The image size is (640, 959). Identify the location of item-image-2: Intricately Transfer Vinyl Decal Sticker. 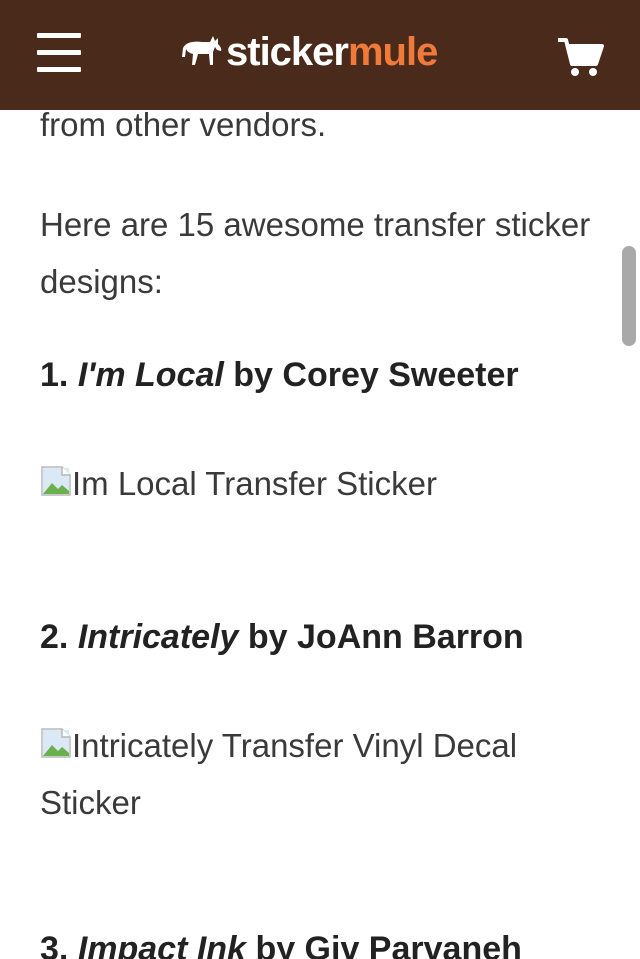
(320, 774).